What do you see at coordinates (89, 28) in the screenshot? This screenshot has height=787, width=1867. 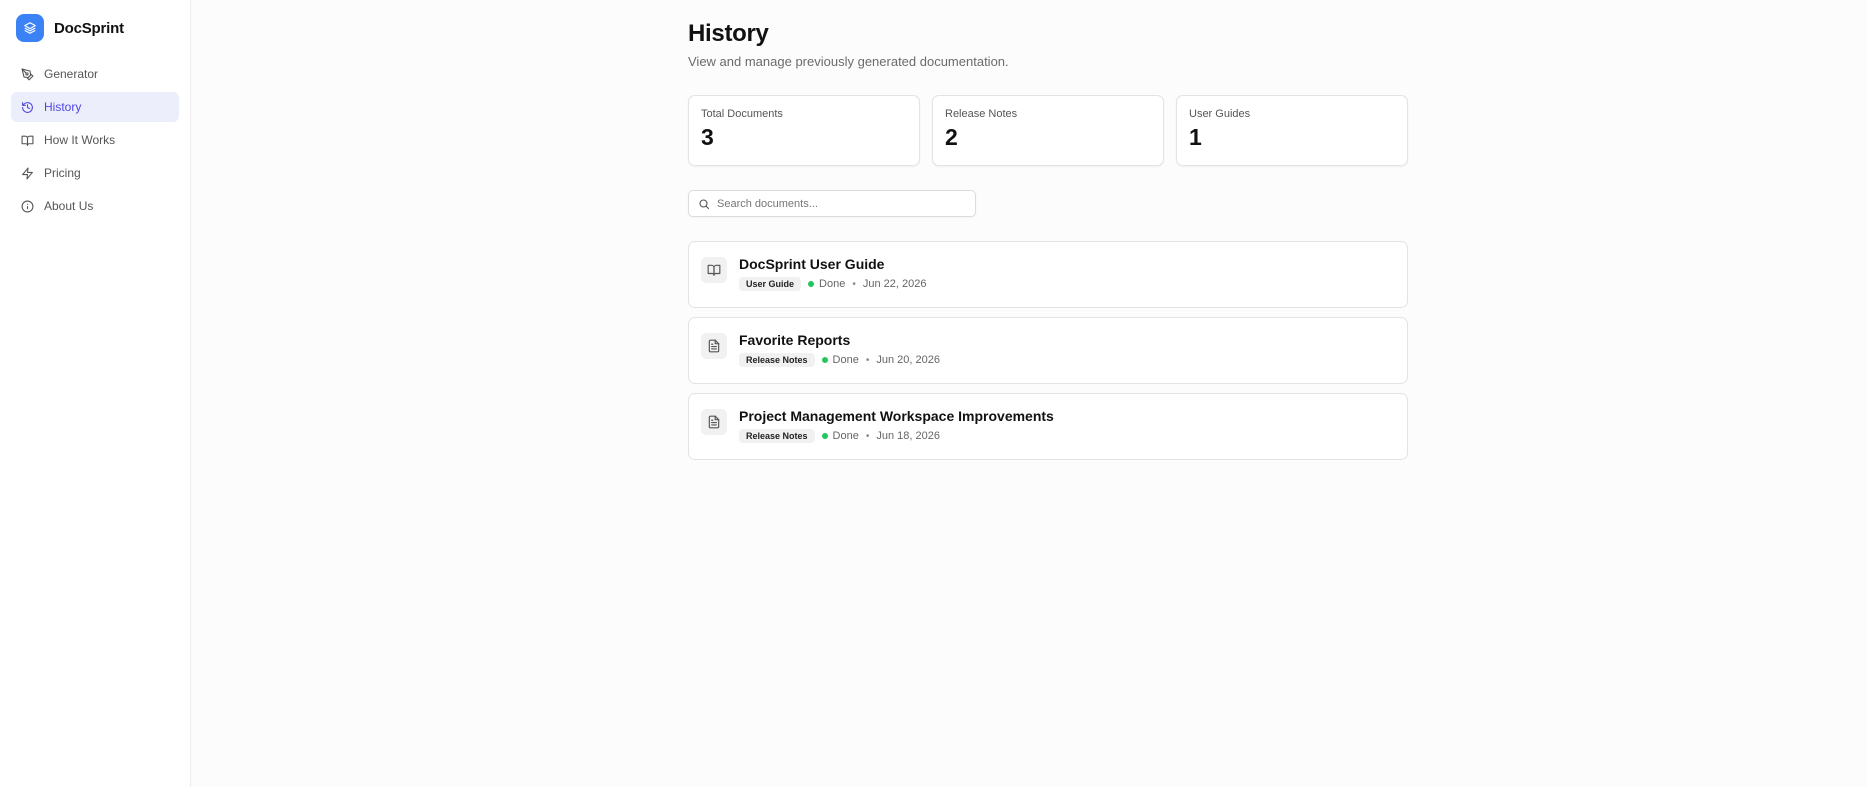 I see `brand-name: DocSprint` at bounding box center [89, 28].